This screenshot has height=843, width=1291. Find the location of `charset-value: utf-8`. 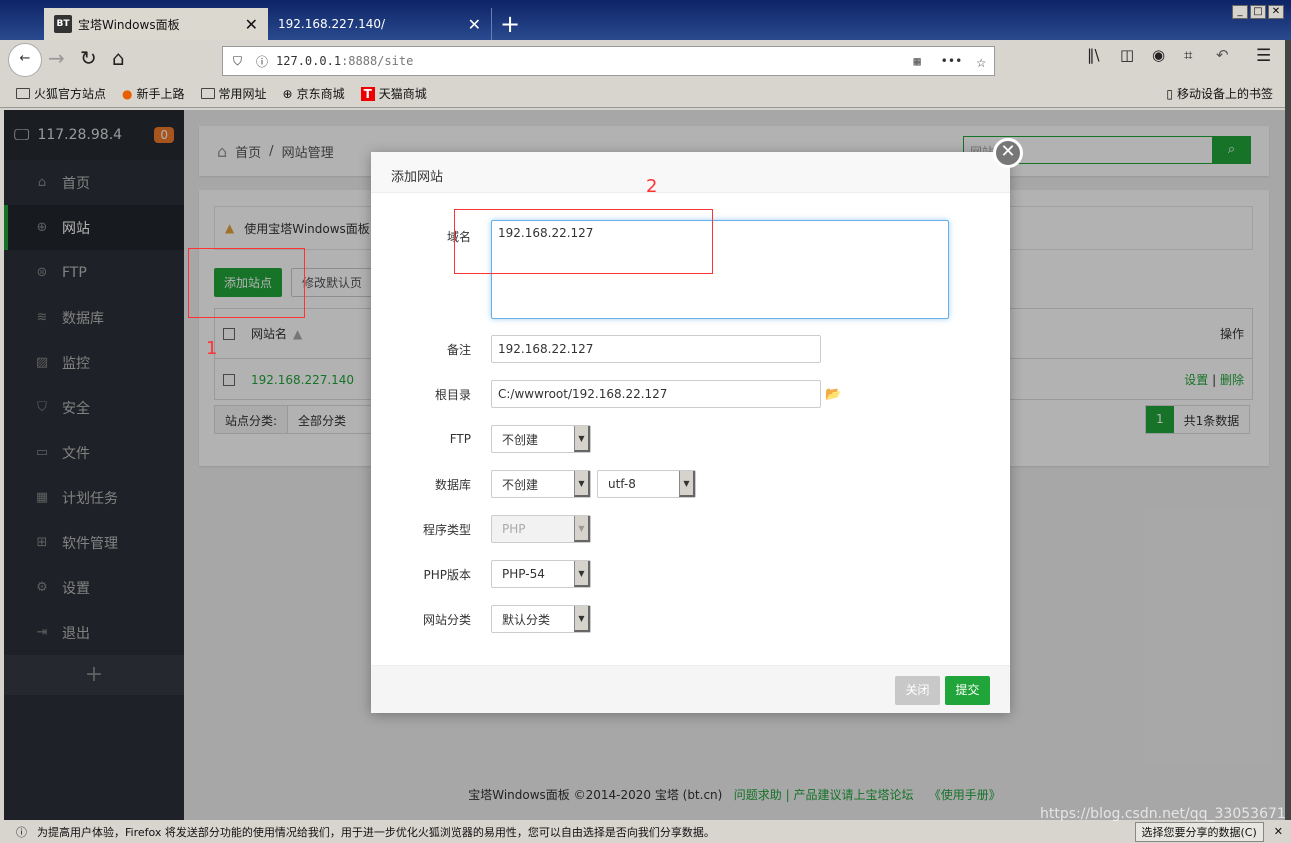

charset-value: utf-8 is located at coordinates (622, 484).